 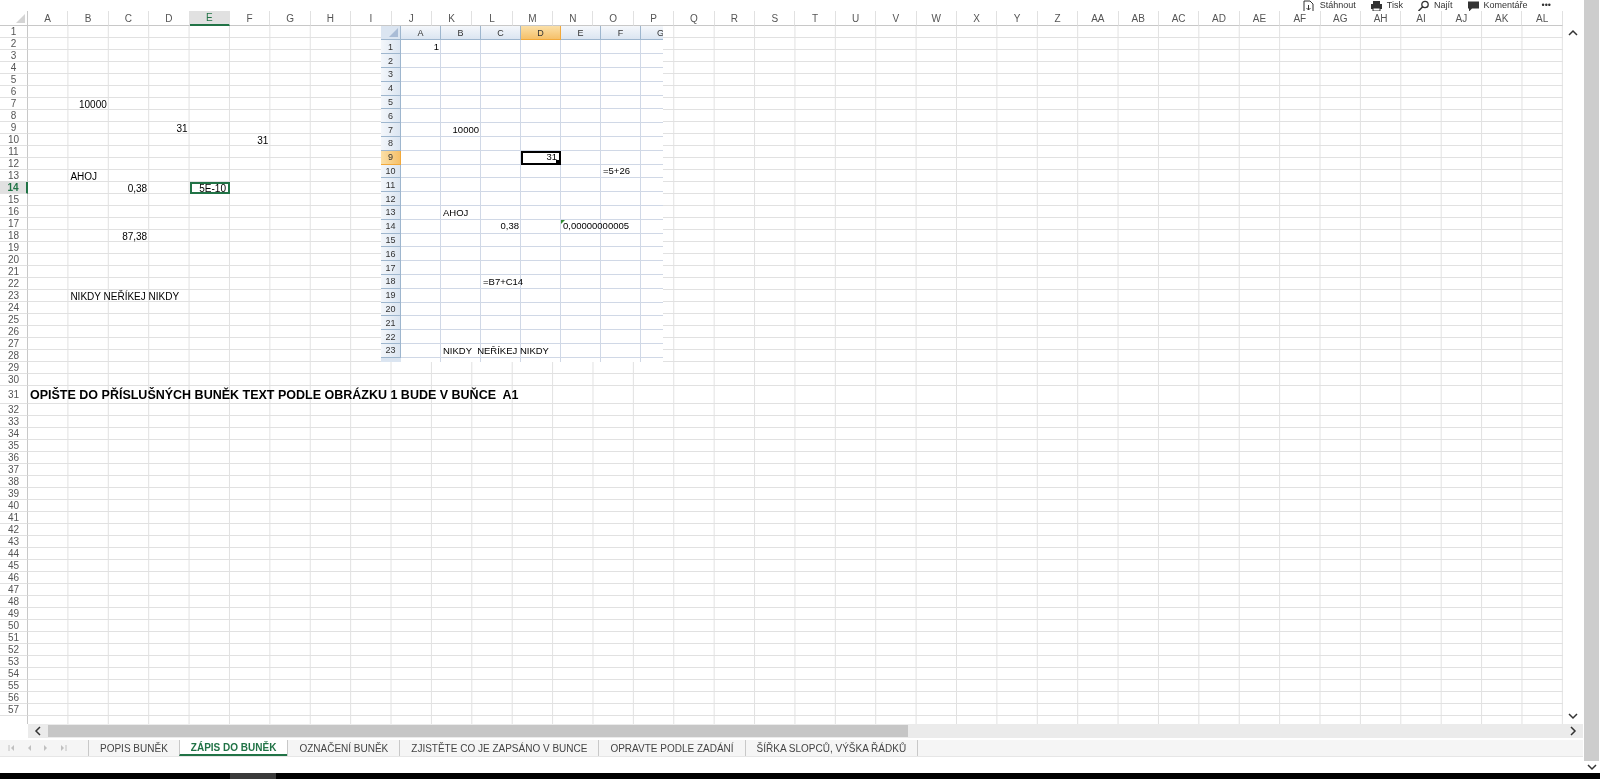 I want to click on select-all-icon, so click(x=20, y=19).